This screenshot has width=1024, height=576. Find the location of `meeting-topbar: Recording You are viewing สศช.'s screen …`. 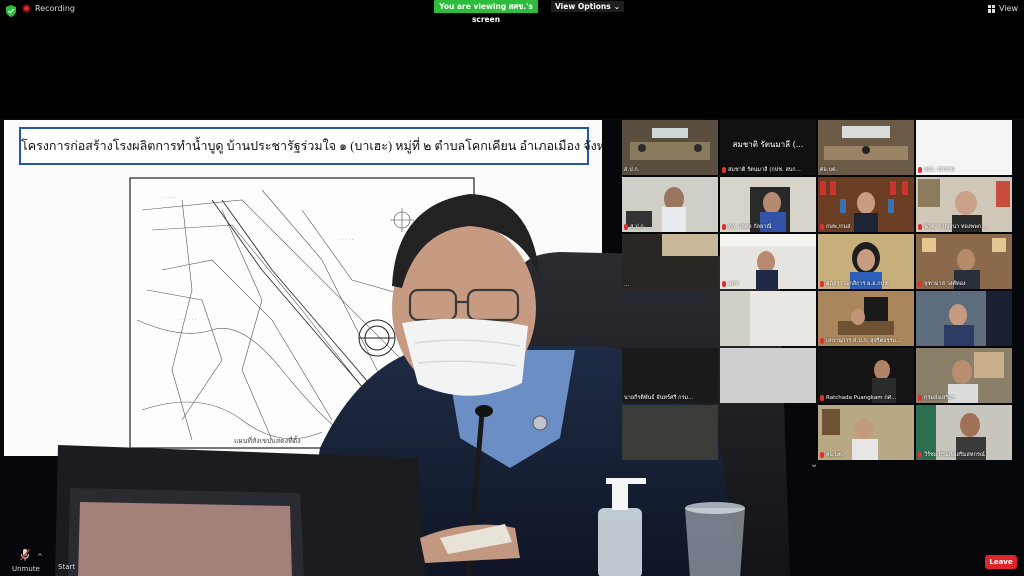

meeting-topbar: Recording You are viewing สศช.'s screen … is located at coordinates (512, 12).